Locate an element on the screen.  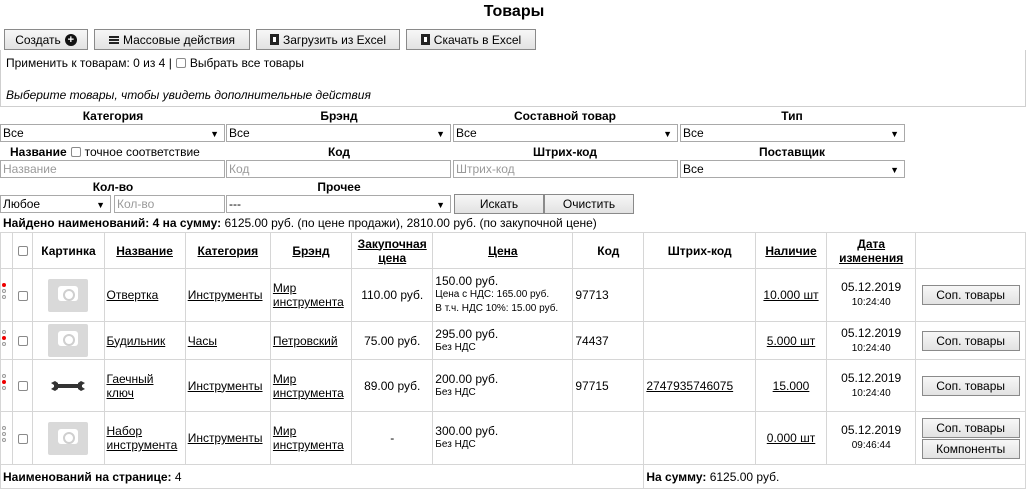
stock-link: 5.000 шт is located at coordinates (791, 341).